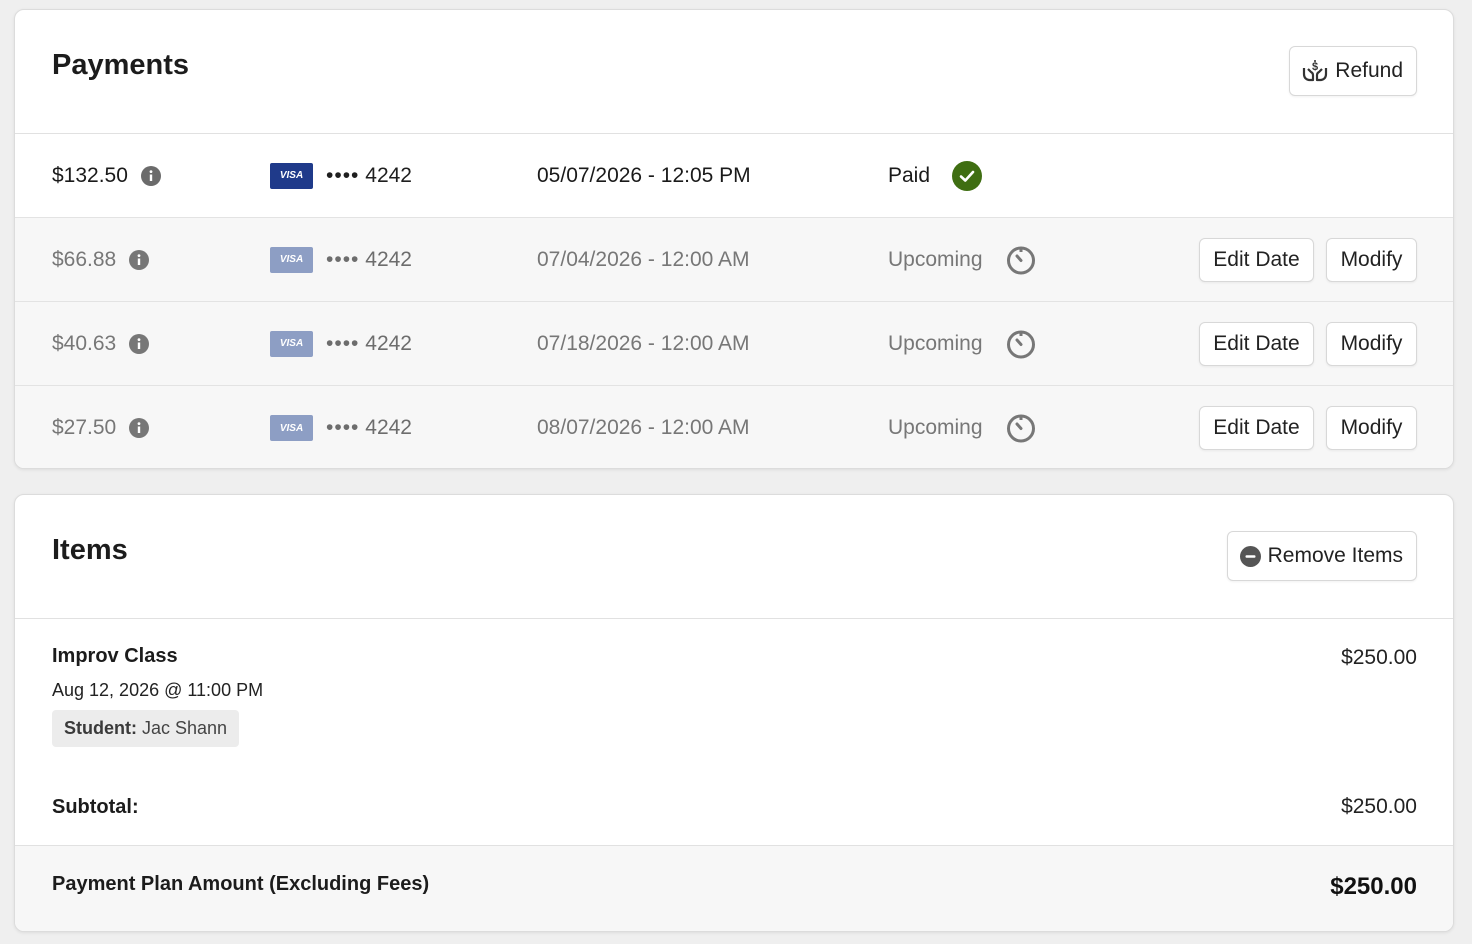 The width and height of the screenshot is (1472, 944). I want to click on minus-circle-icon, so click(1250, 556).